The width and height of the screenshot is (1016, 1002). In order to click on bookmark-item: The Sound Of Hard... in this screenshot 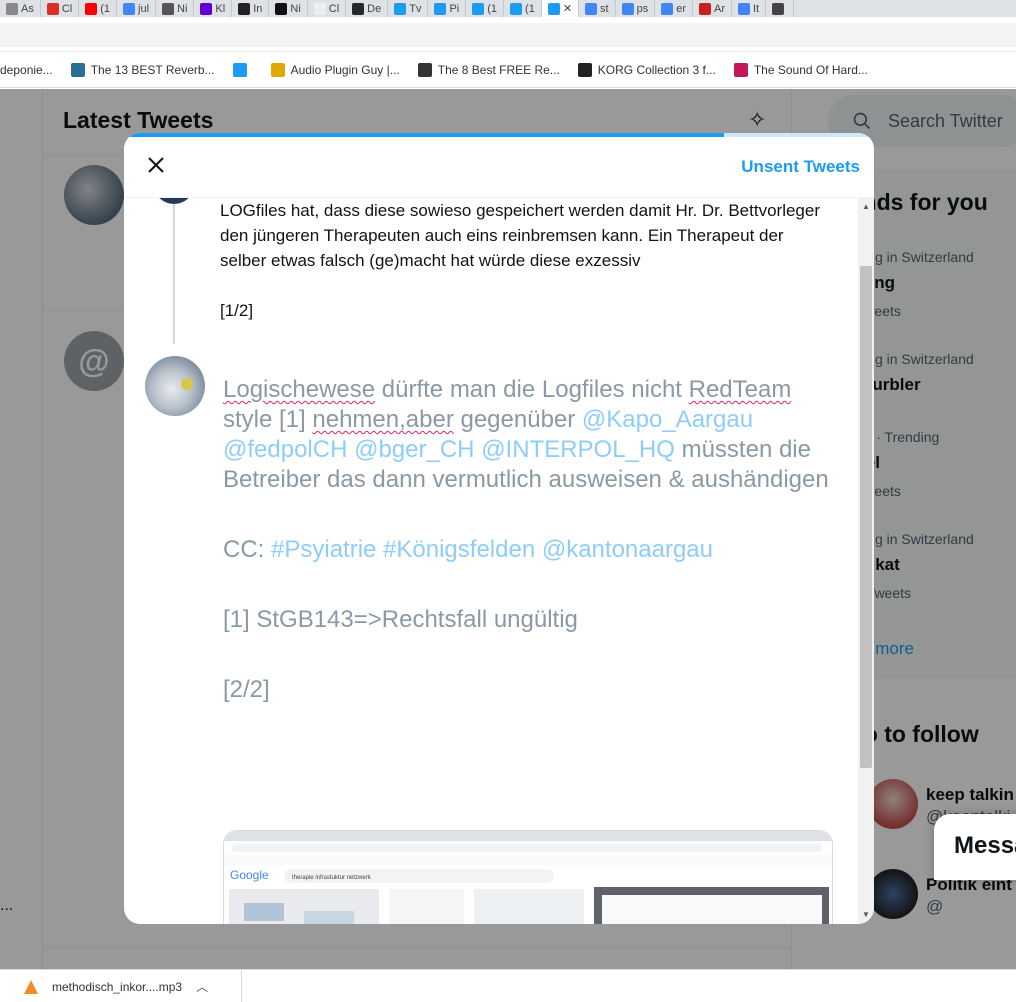, I will do `click(800, 69)`.